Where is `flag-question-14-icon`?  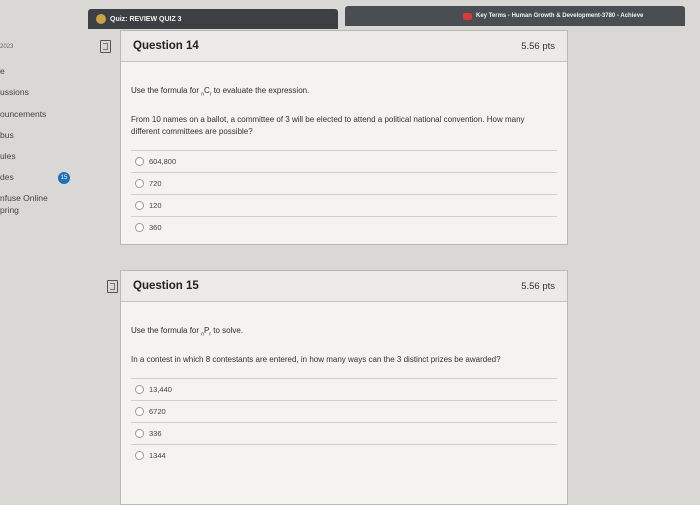
flag-question-14-icon is located at coordinates (105, 46).